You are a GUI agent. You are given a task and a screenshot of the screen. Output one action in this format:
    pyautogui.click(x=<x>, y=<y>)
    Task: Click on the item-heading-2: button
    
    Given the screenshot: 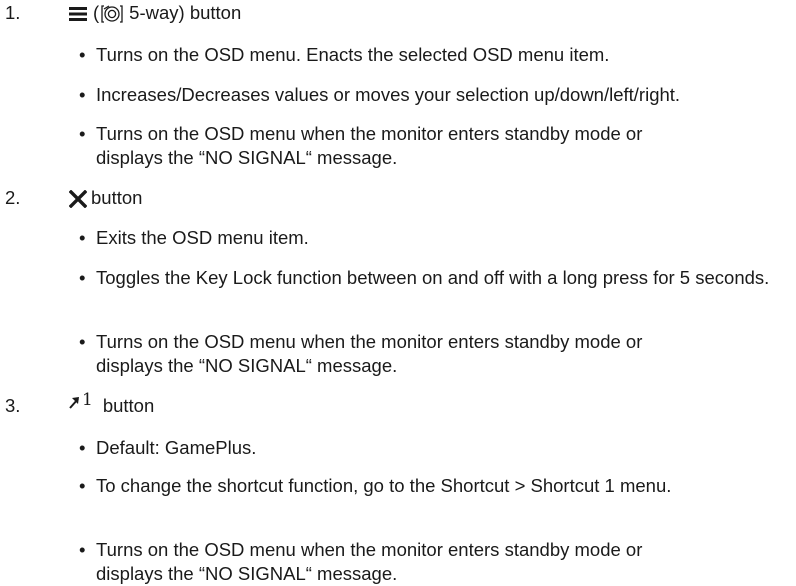 What is the action you would take?
    pyautogui.click(x=105, y=198)
    